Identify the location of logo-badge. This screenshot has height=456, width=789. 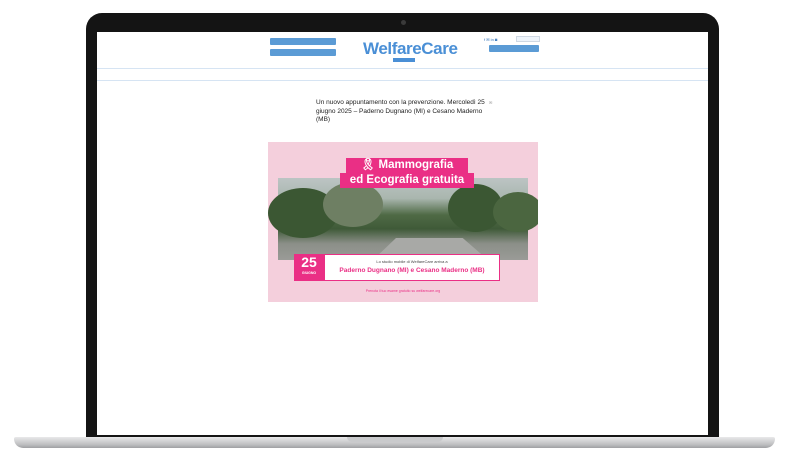
(404, 60).